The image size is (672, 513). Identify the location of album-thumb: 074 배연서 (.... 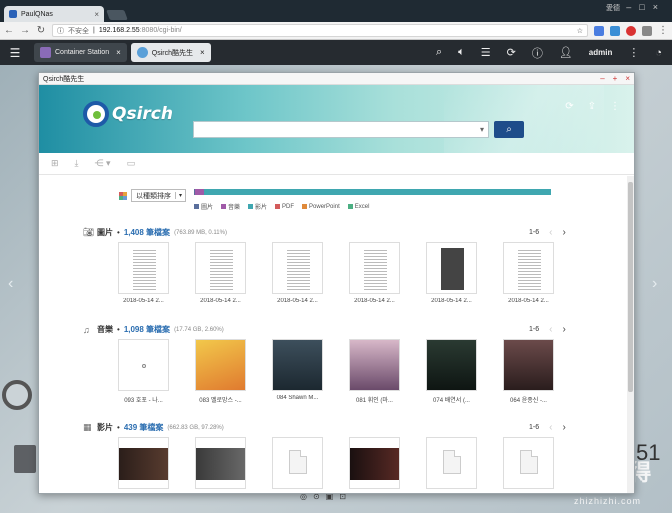
(451, 371).